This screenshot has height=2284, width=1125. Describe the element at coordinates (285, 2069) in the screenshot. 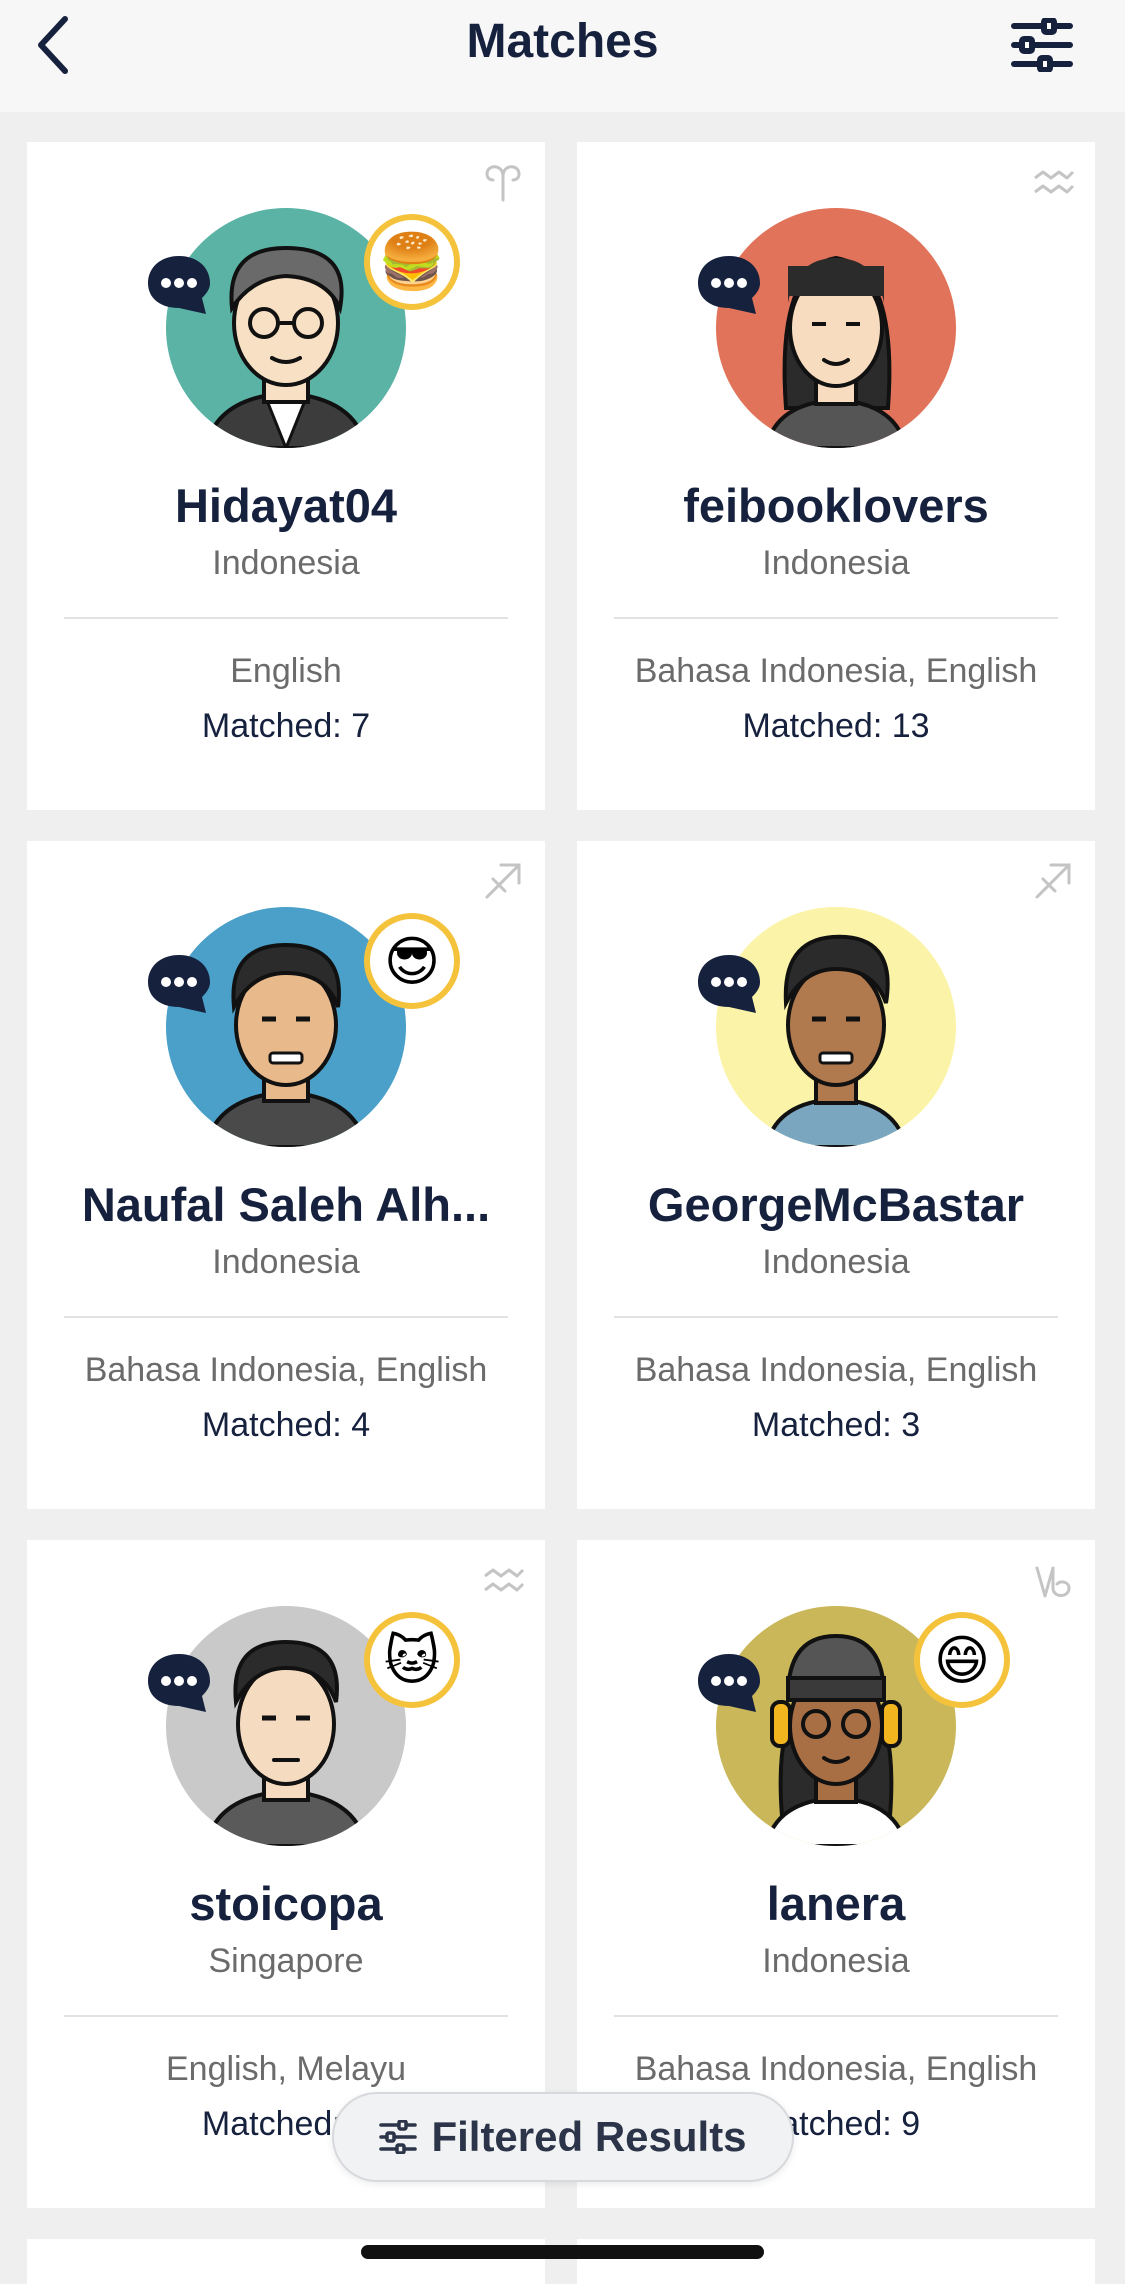

I see `match-languages: English, Melayu` at that location.